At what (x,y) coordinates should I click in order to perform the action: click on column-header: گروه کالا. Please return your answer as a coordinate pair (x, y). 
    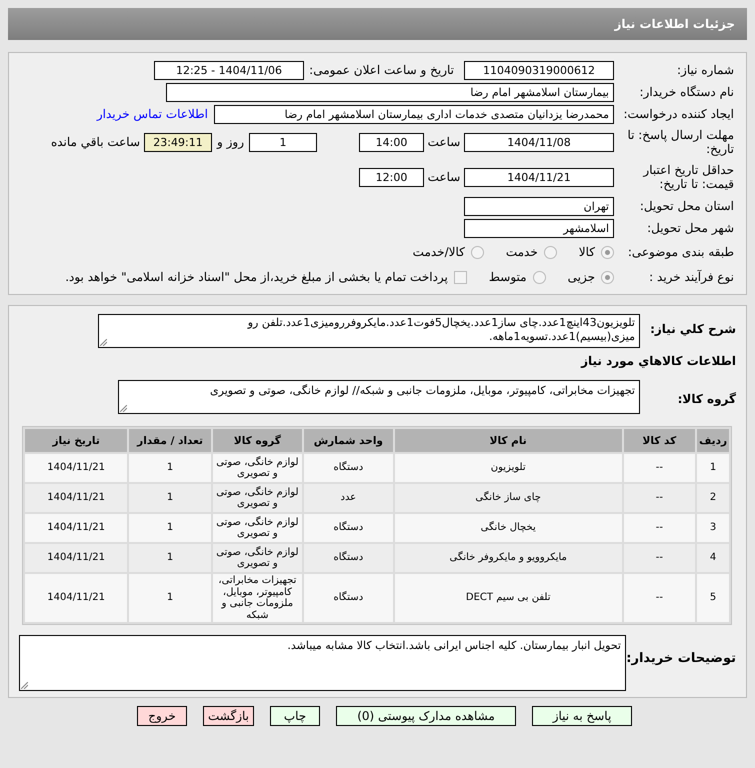
    Looking at the image, I should click on (257, 440).